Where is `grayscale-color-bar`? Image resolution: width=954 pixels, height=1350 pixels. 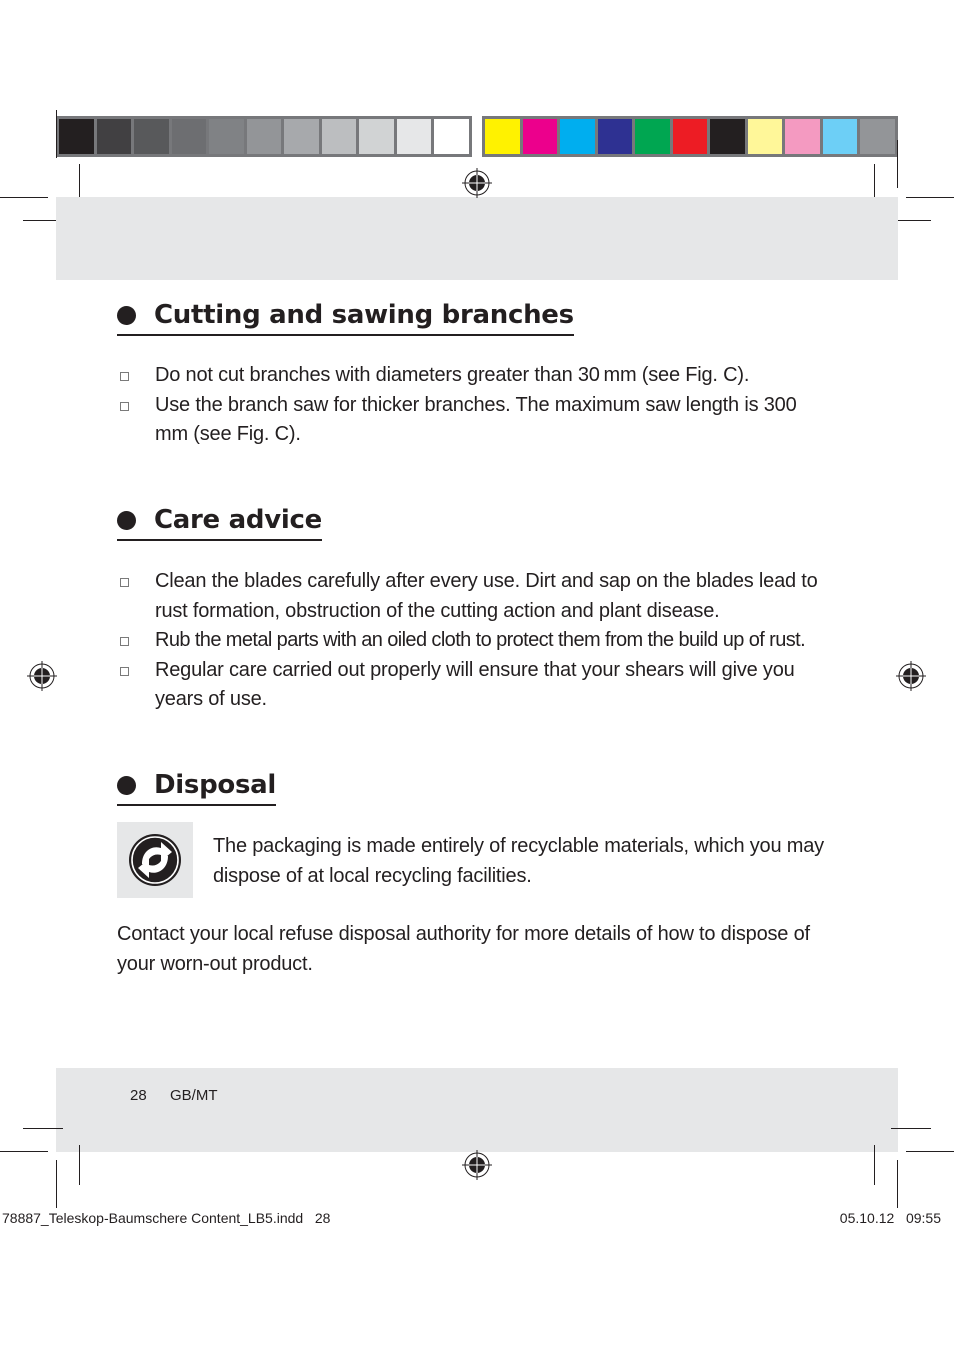 grayscale-color-bar is located at coordinates (264, 136).